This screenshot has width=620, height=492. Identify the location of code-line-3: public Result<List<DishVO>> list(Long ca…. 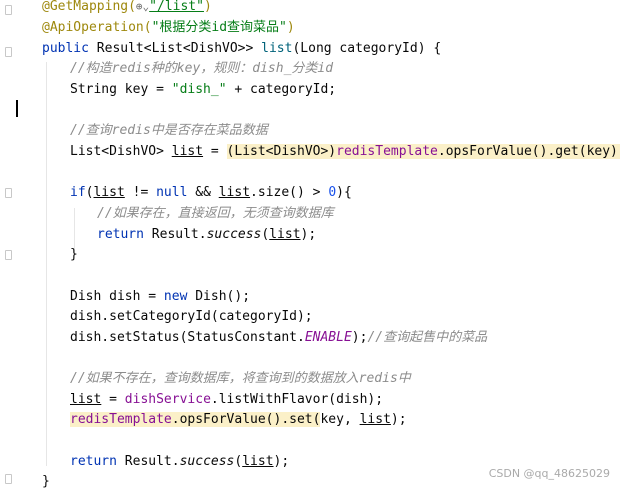
(242, 48).